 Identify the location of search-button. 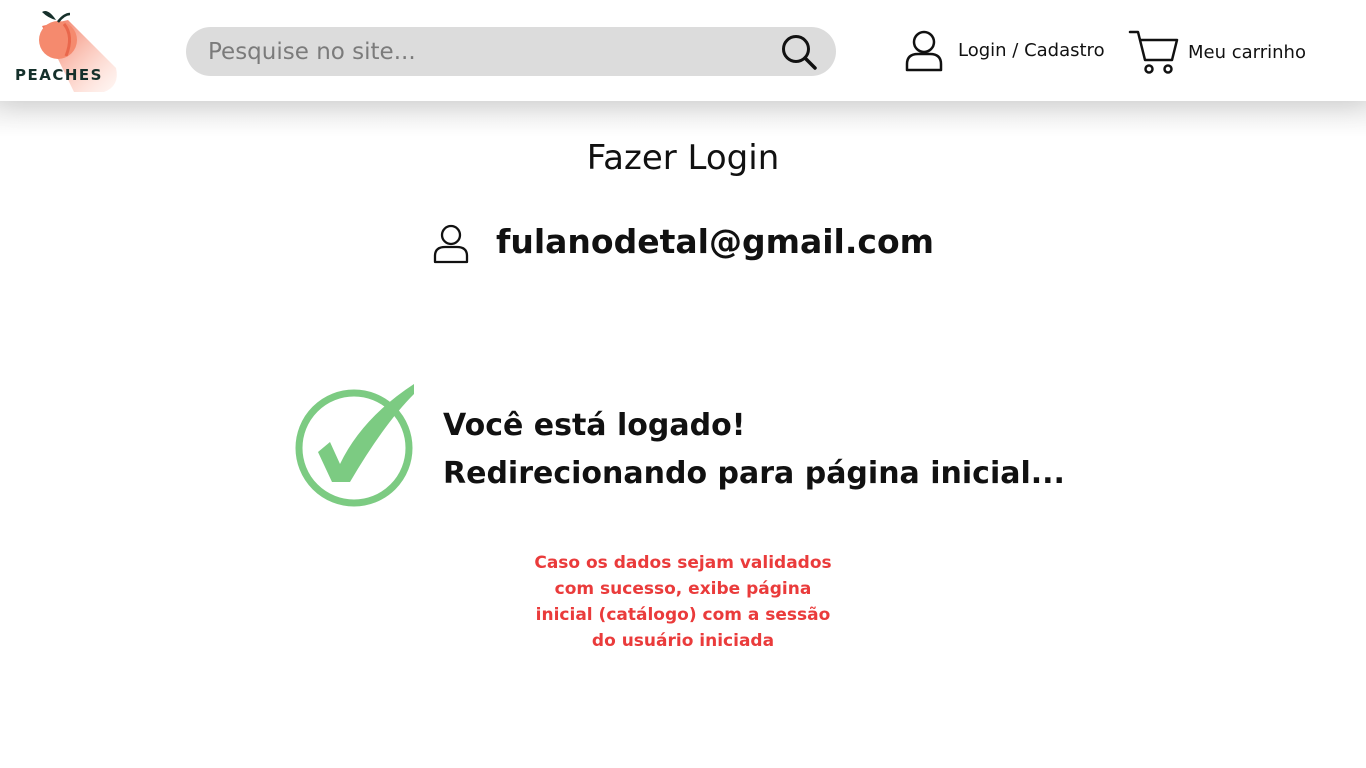
(800, 53).